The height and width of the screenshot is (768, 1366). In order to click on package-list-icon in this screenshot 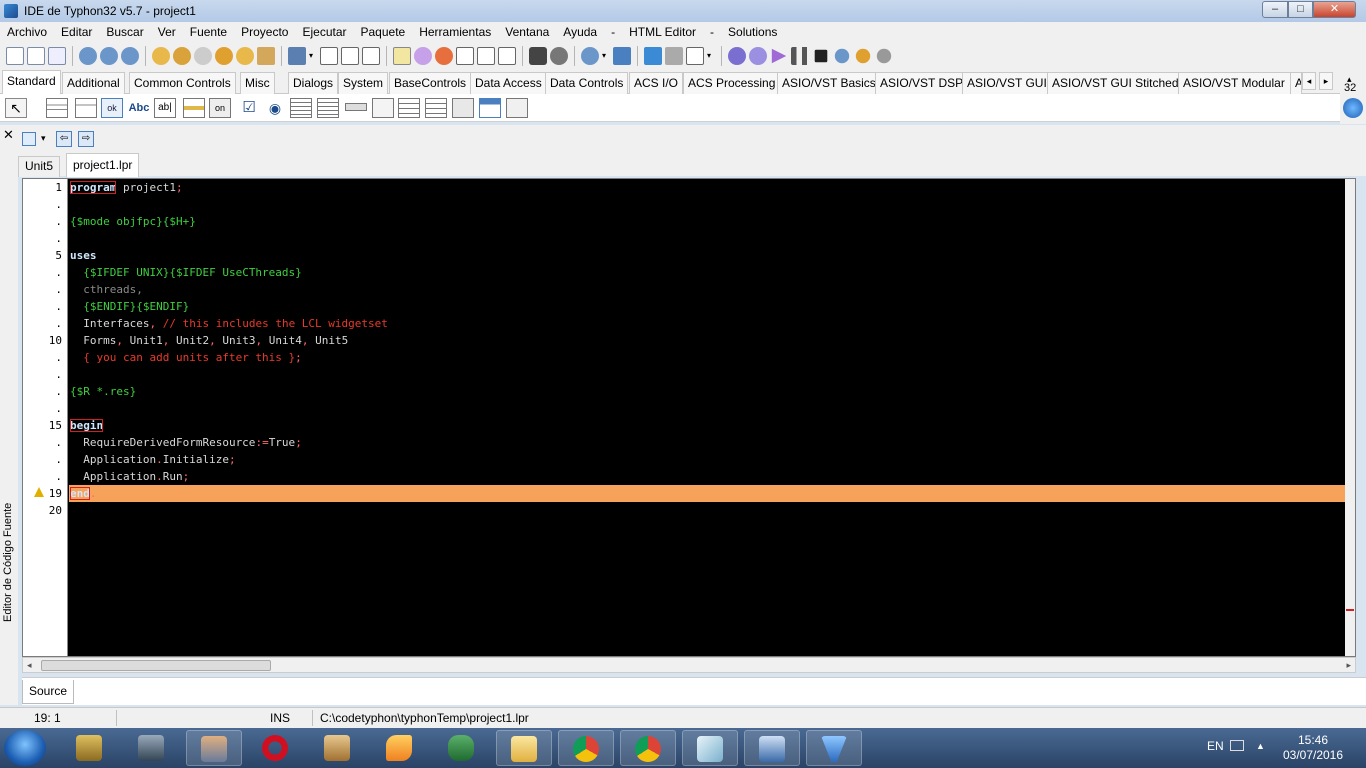, I will do `click(266, 56)`.